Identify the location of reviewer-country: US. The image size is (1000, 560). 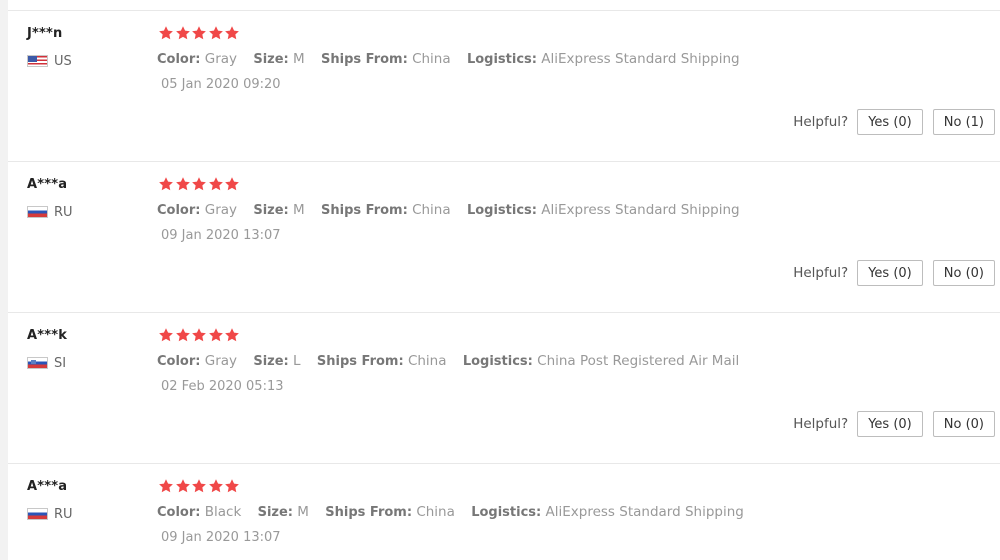
(49, 61).